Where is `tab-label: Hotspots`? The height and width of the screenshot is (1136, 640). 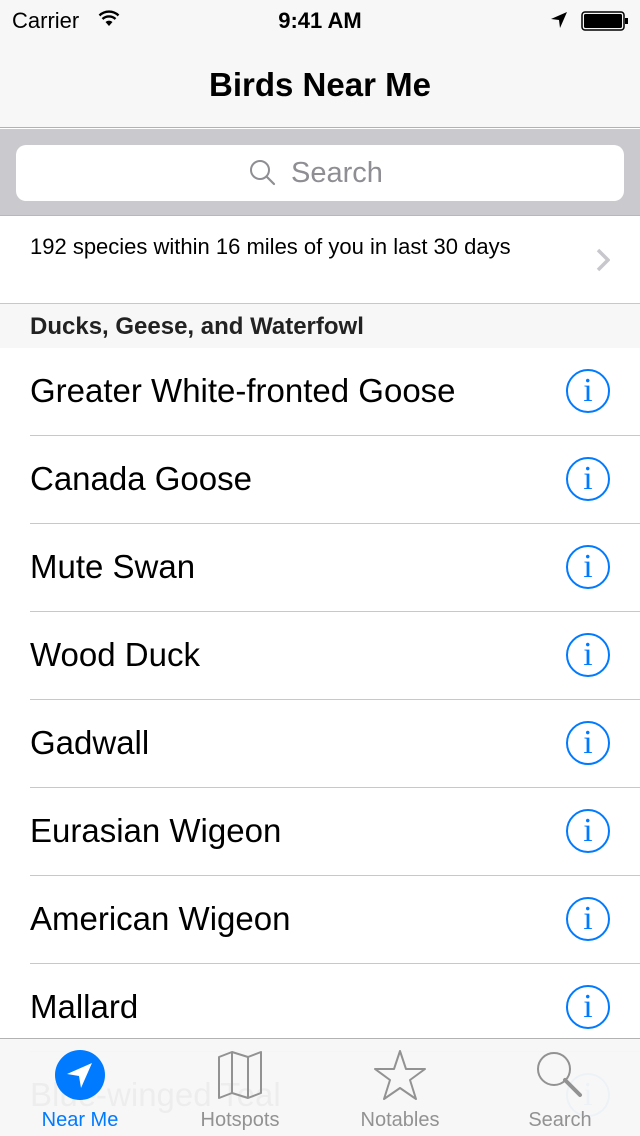 tab-label: Hotspots is located at coordinates (240, 1120).